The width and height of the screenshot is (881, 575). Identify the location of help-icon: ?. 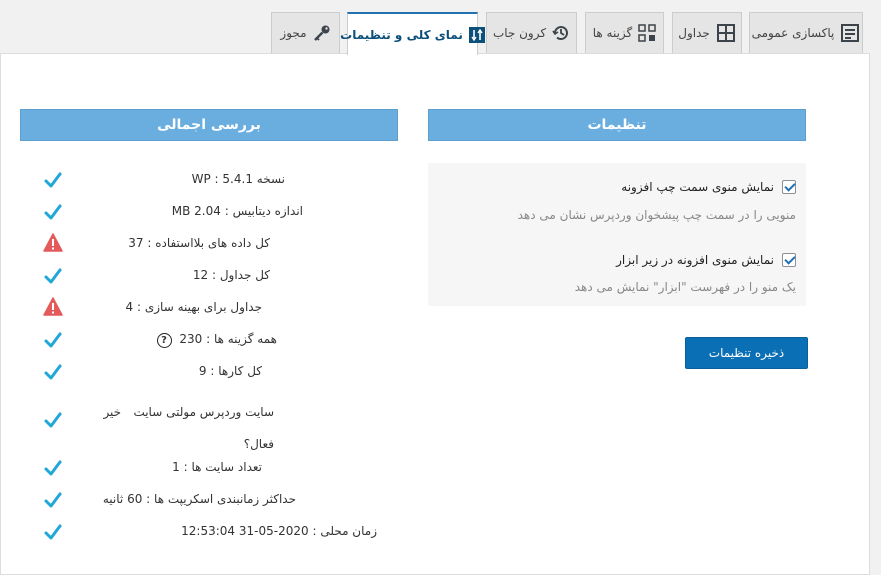
(164, 340).